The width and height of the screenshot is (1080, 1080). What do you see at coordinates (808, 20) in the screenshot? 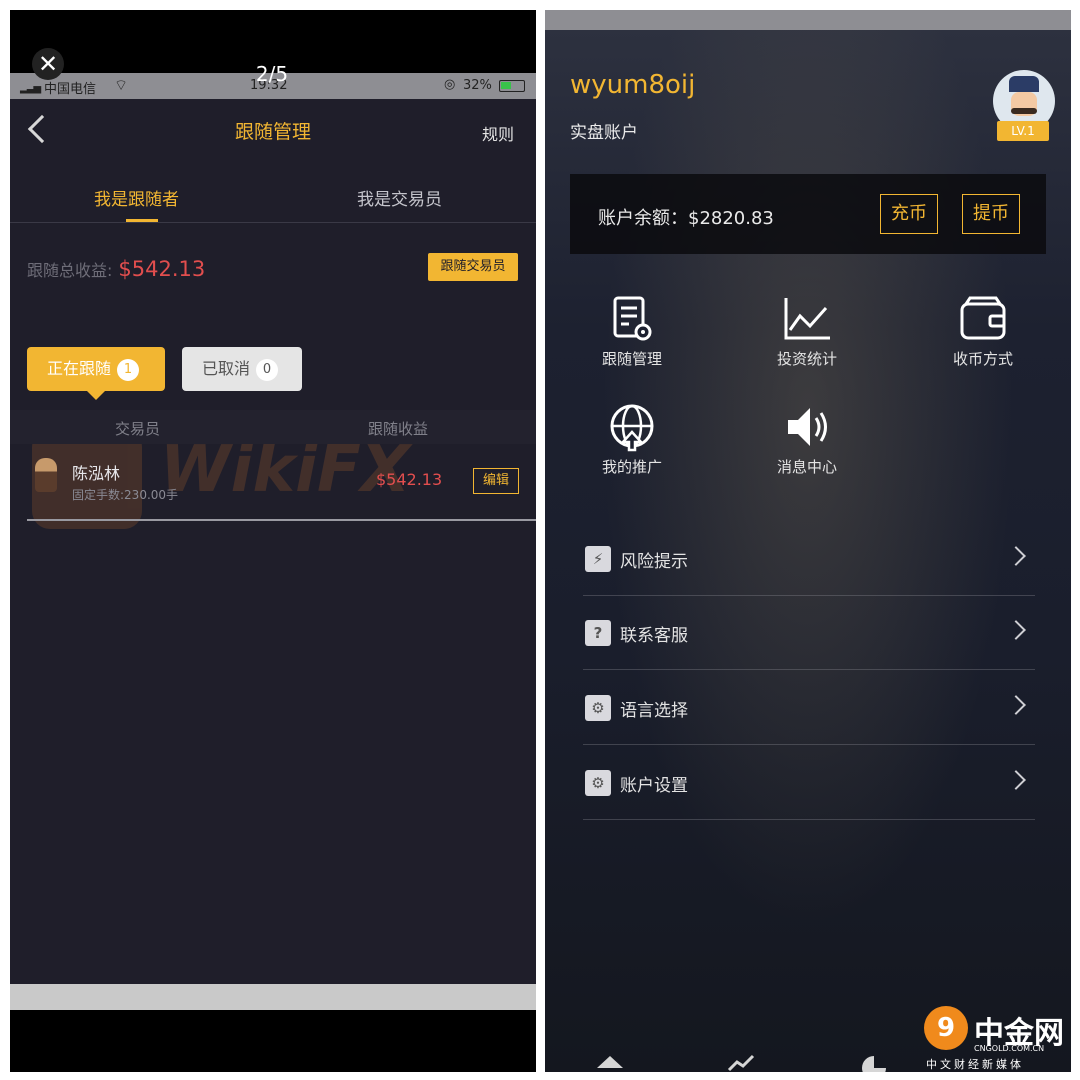
I see `status-bar-strip` at bounding box center [808, 20].